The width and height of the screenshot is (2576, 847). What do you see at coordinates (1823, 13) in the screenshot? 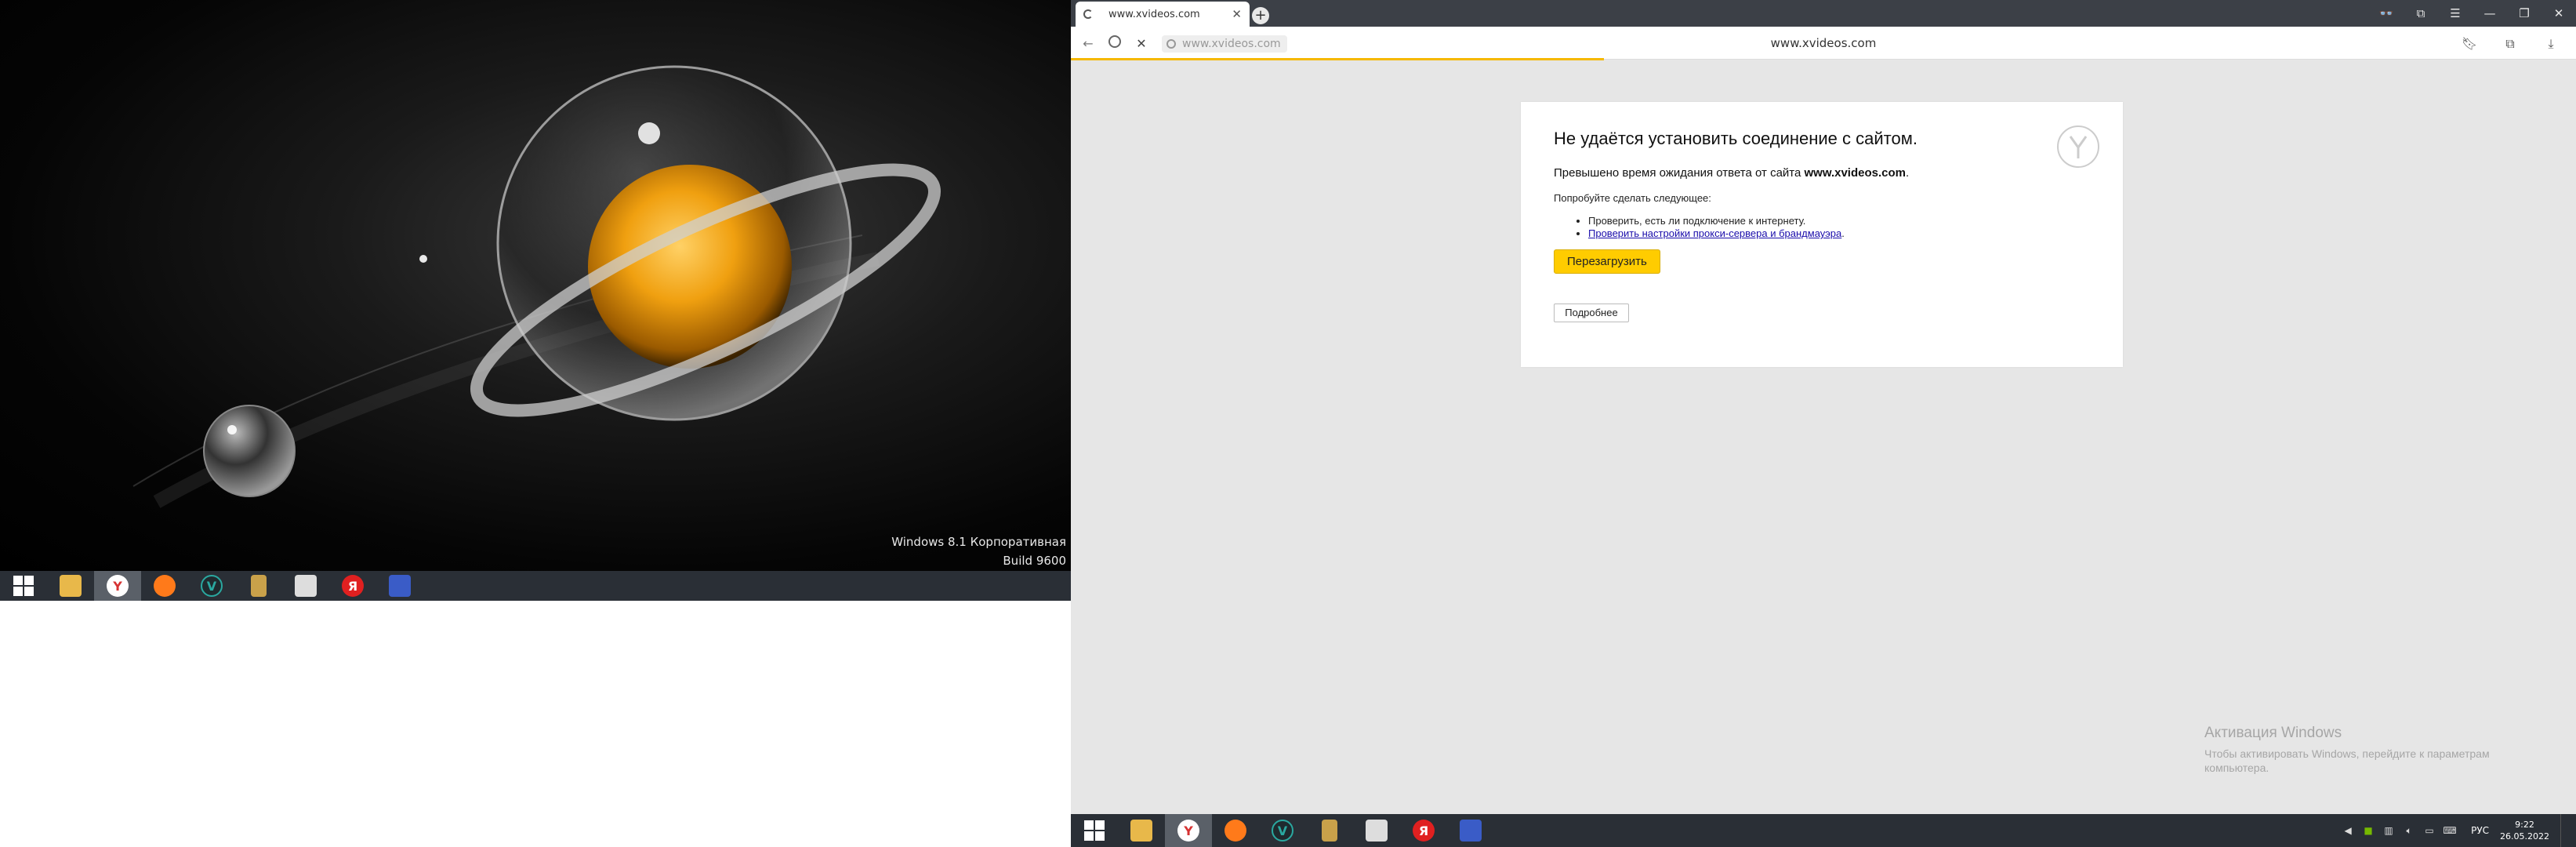
I see `browser-titlebar: www.xvideos.com ✕ + 👓 ⧉ ☰ — ❐ ✕` at bounding box center [1823, 13].